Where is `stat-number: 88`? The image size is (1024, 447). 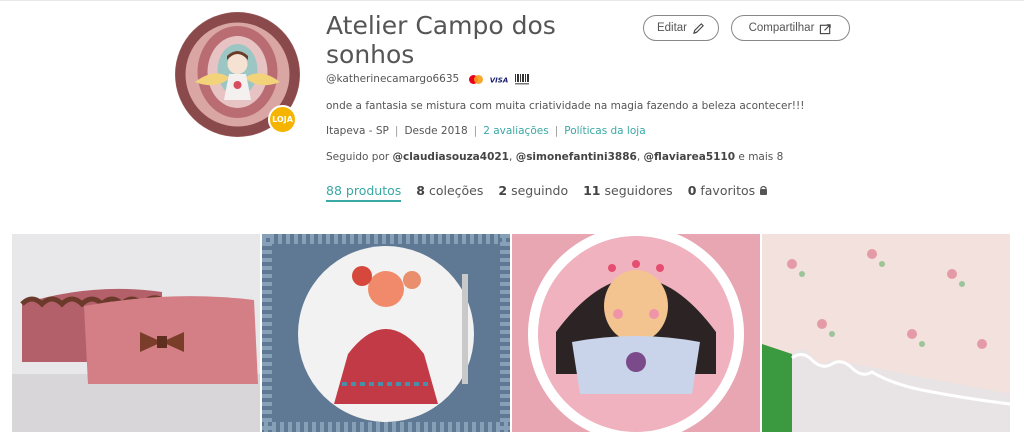
stat-number: 88 is located at coordinates (334, 190).